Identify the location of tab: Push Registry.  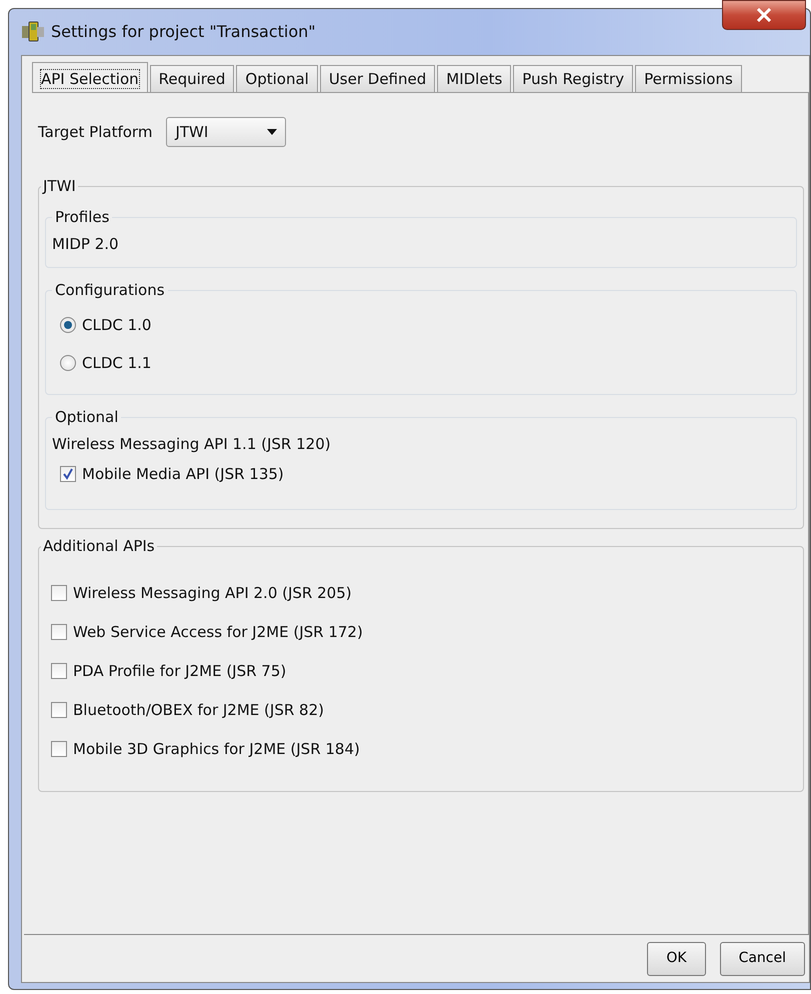
(573, 78).